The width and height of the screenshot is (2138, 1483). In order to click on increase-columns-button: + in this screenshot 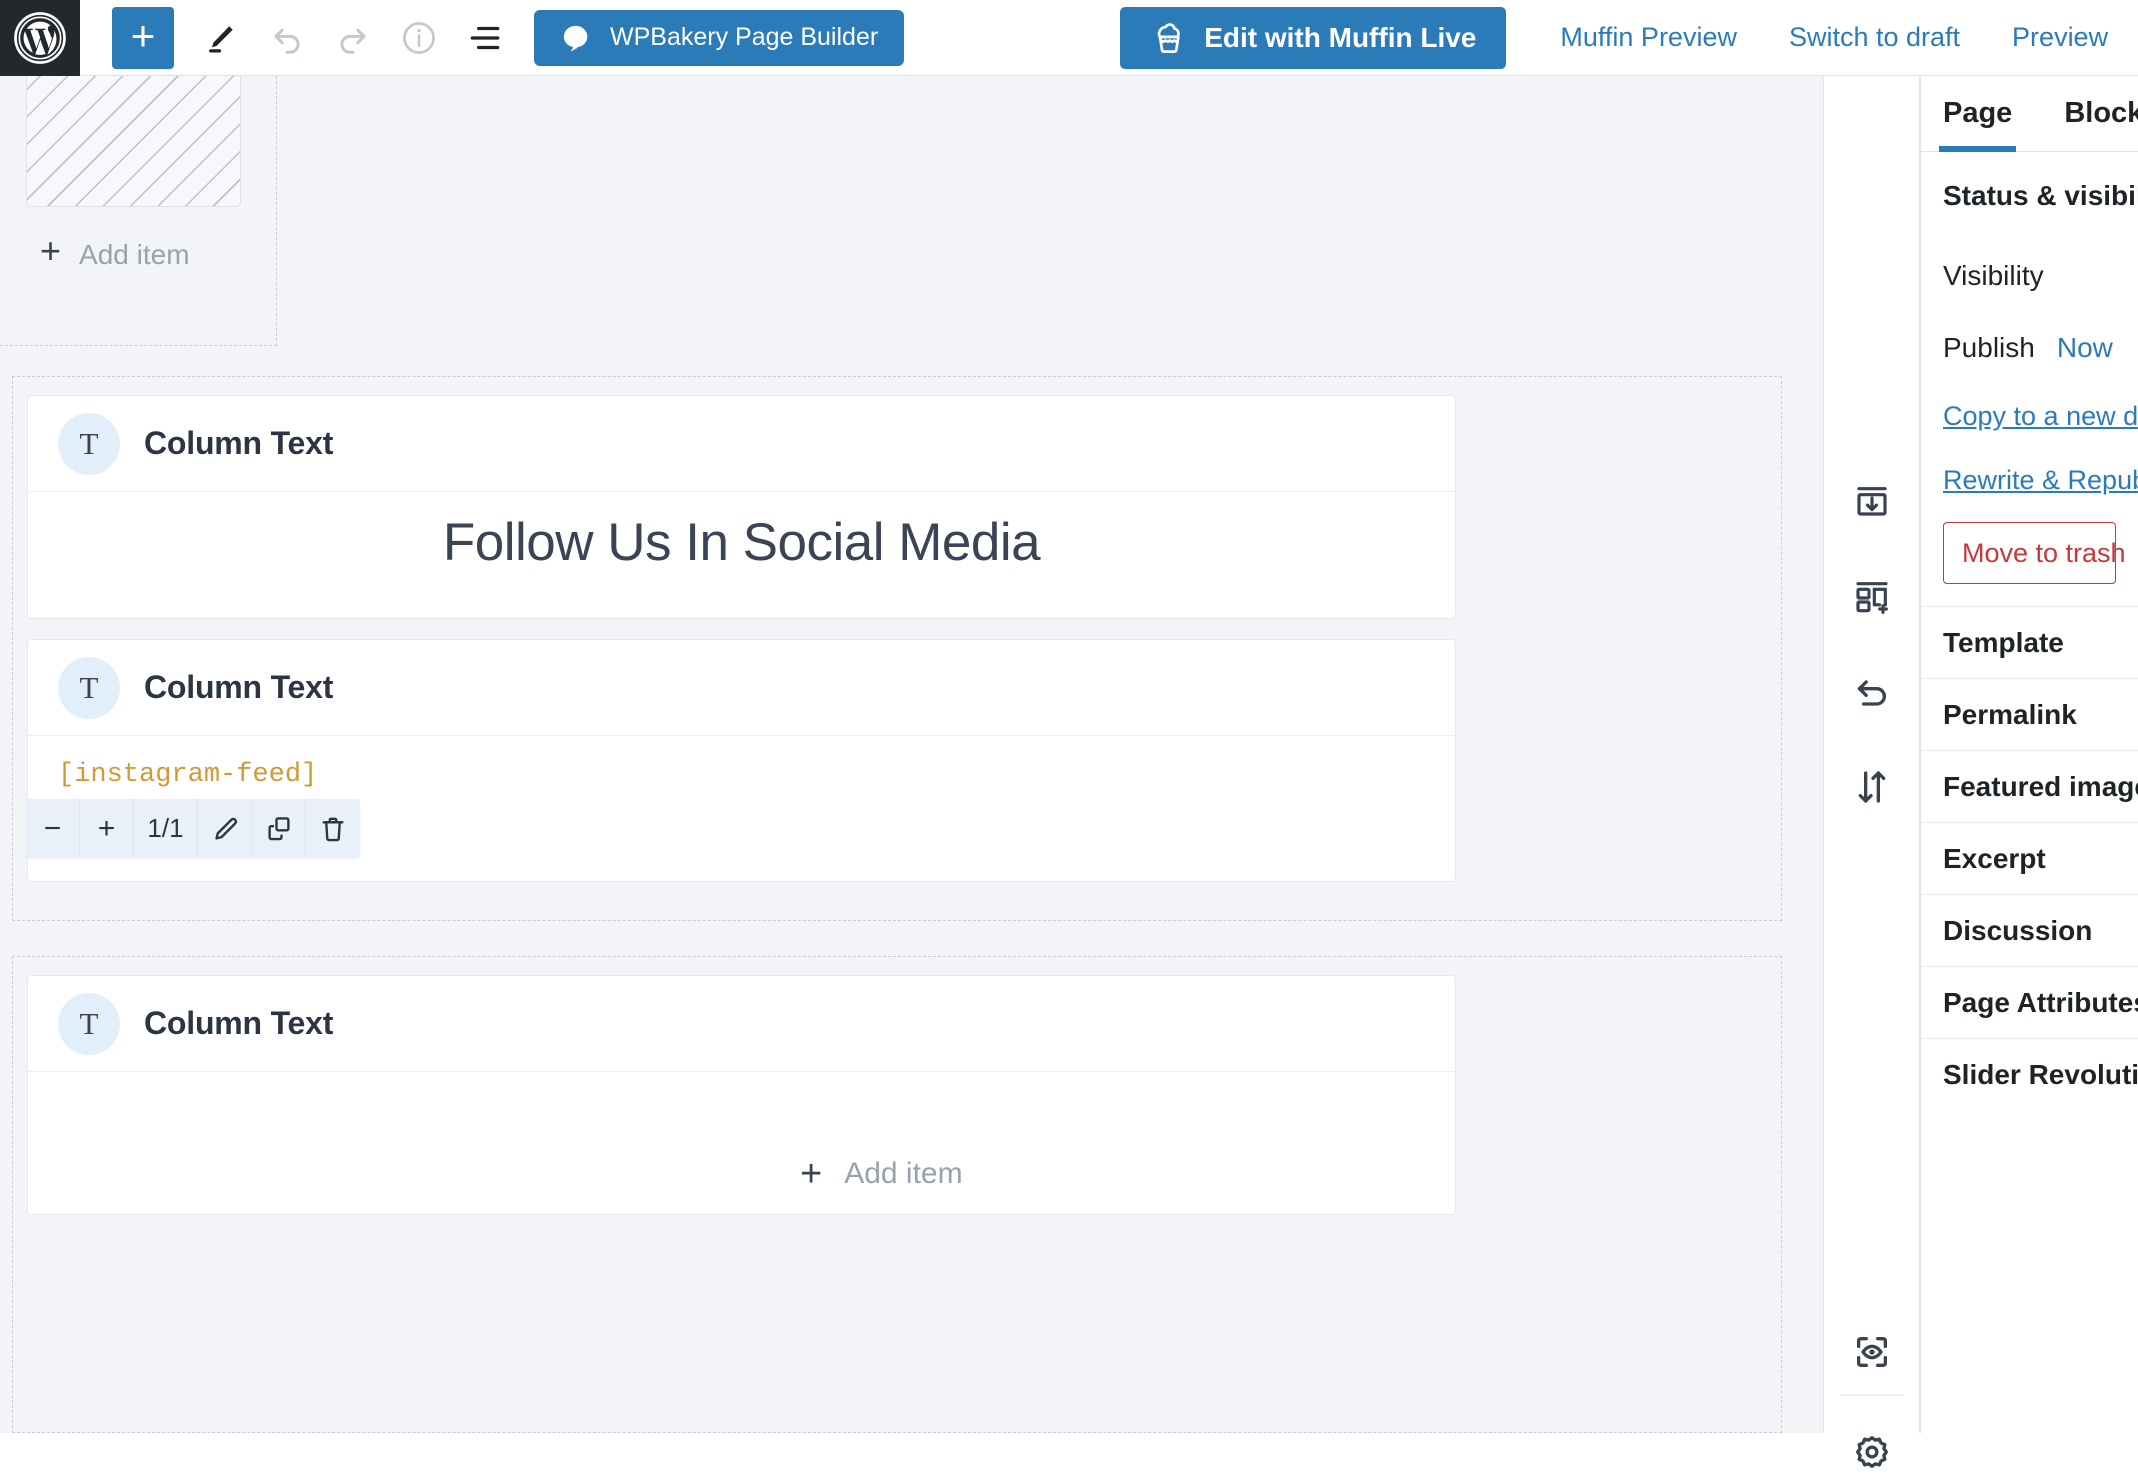, I will do `click(107, 828)`.